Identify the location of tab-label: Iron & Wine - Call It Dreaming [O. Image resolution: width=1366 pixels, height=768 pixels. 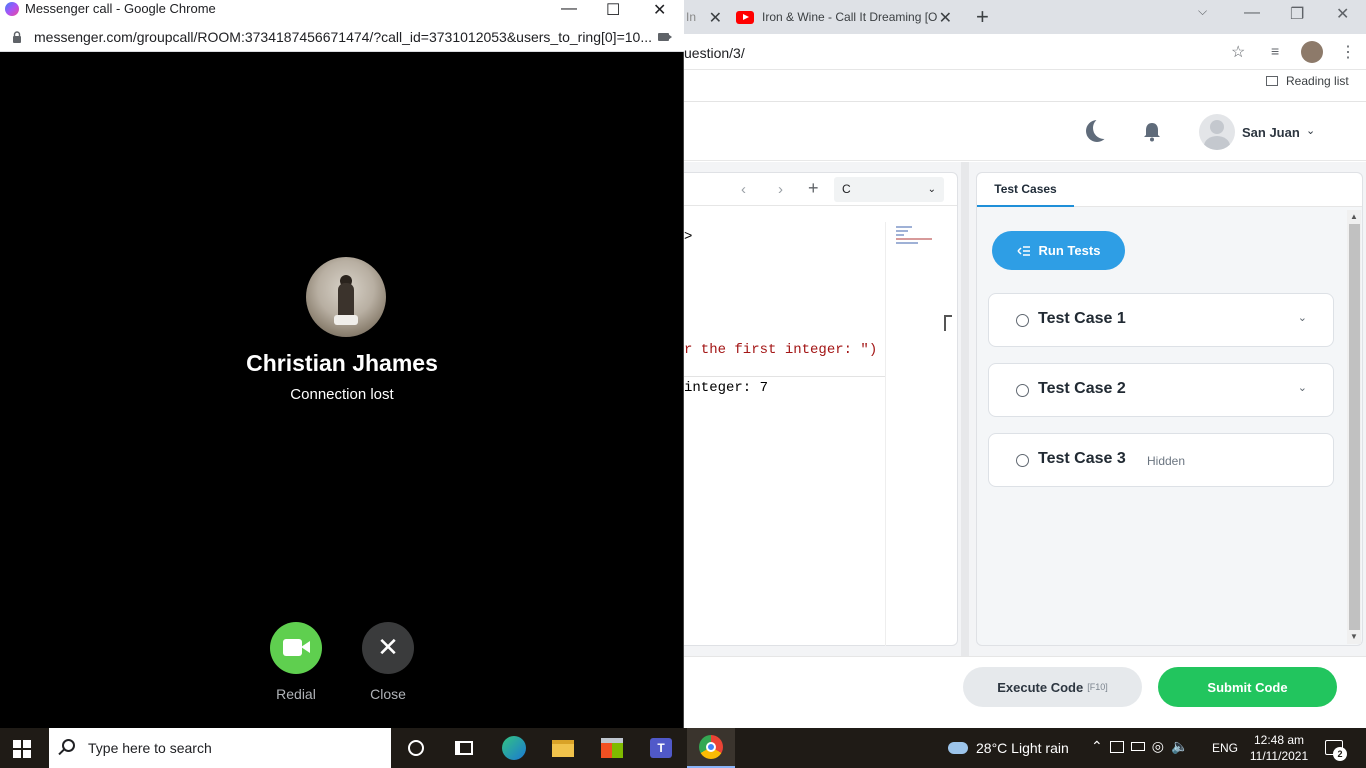
(850, 17).